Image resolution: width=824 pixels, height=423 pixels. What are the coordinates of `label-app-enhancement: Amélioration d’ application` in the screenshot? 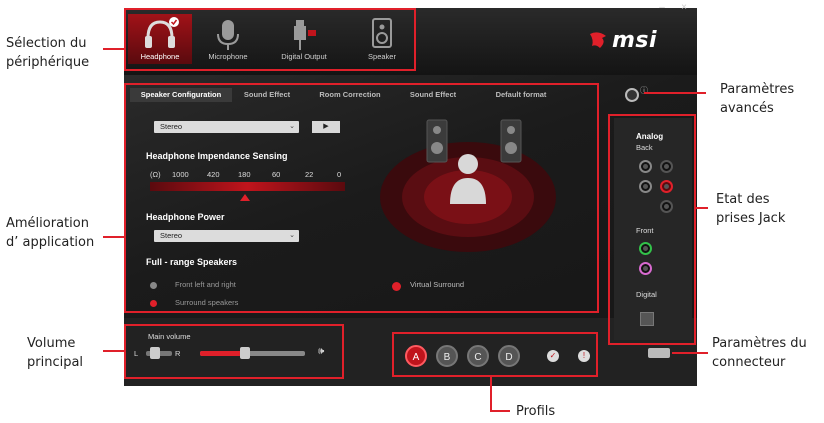 It's located at (50, 233).